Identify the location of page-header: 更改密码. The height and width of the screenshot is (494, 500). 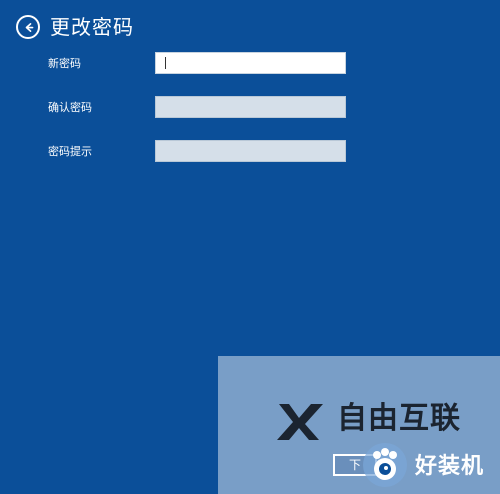
(75, 27).